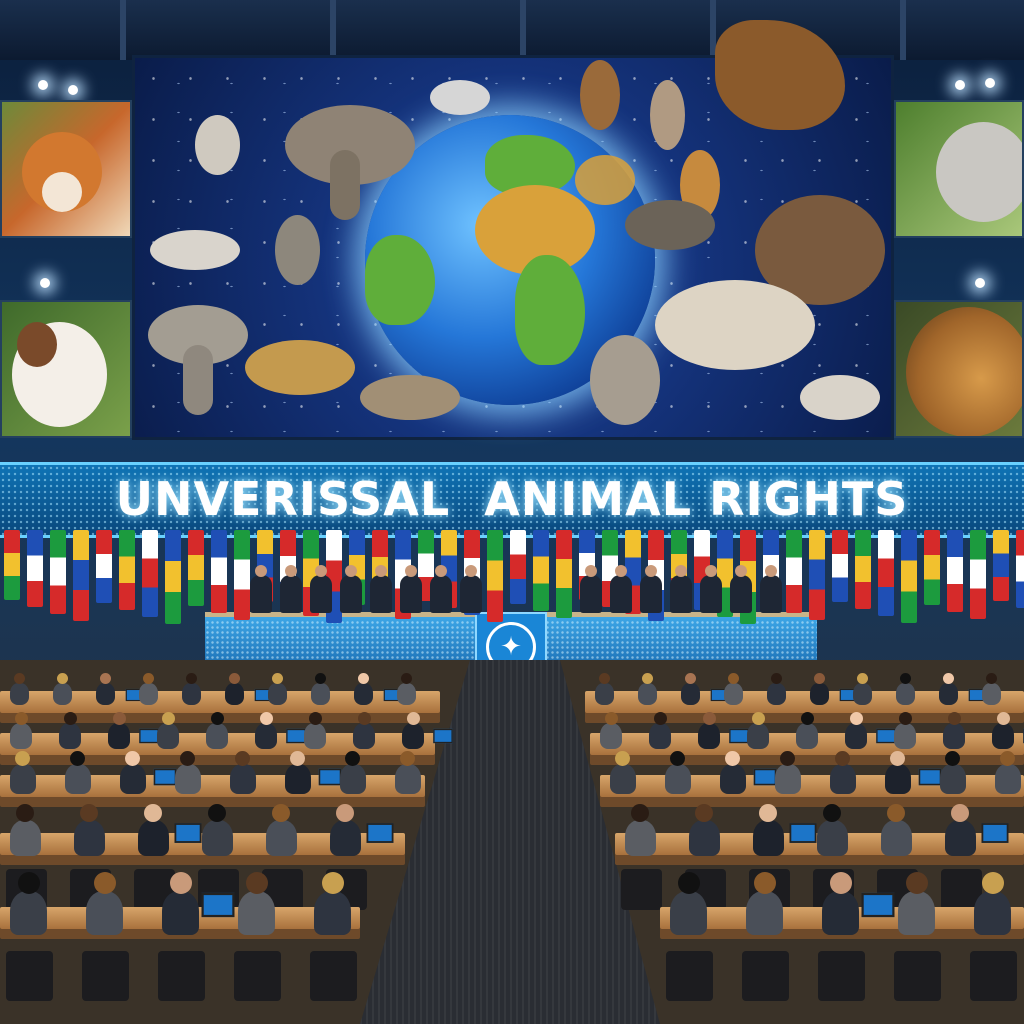  Describe the element at coordinates (333, 30) in the screenshot. I see `truss-beam` at that location.